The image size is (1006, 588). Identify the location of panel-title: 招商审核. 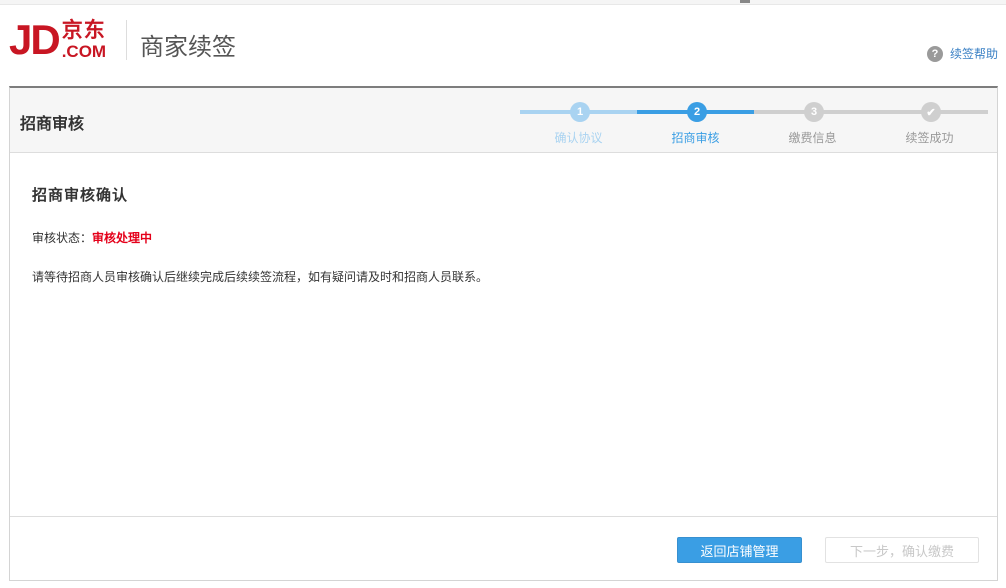
(52, 123).